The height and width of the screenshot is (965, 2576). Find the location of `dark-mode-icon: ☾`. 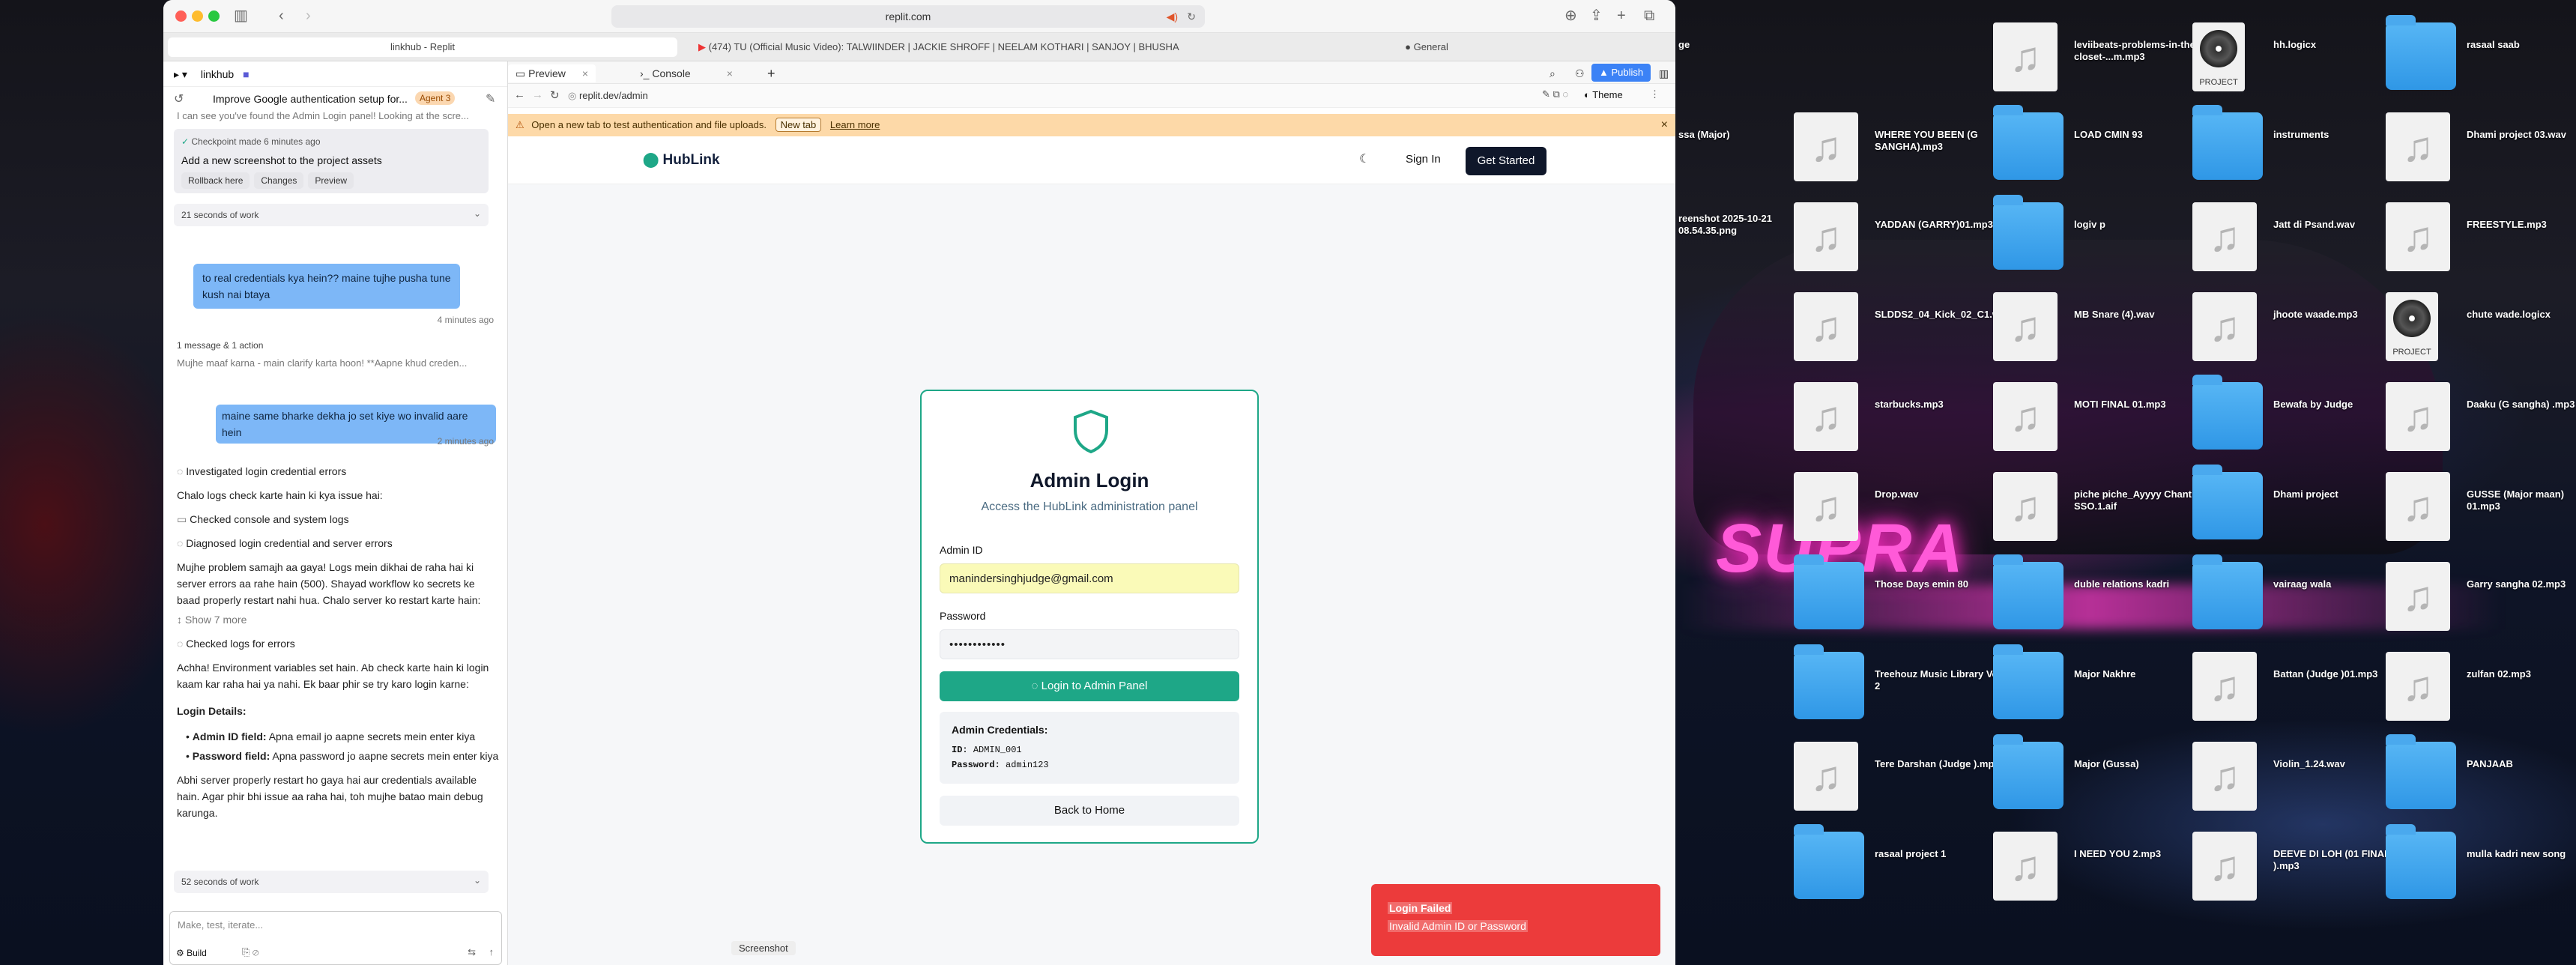

dark-mode-icon: ☾ is located at coordinates (1364, 158).